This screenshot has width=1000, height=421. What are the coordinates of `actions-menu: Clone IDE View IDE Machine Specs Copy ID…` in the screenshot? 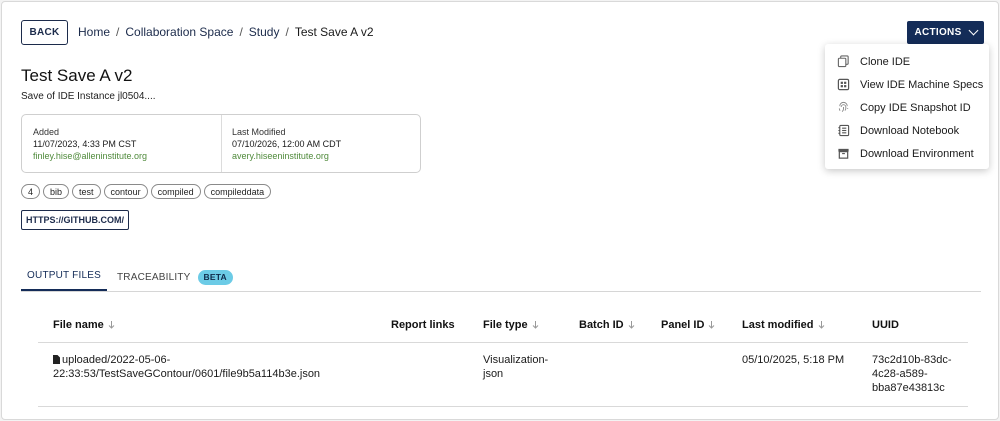 It's located at (907, 106).